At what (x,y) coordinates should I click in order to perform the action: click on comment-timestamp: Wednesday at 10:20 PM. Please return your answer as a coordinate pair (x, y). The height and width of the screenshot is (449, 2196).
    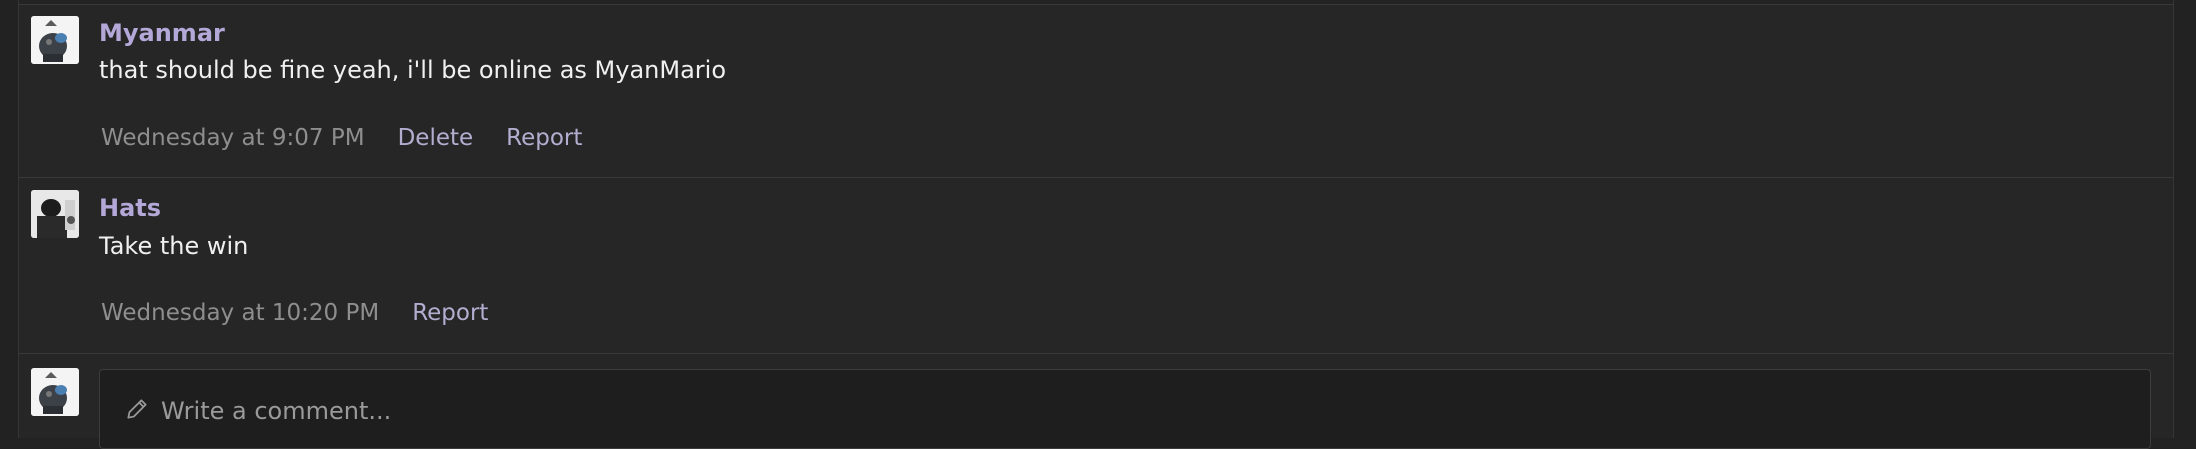
    Looking at the image, I should click on (240, 313).